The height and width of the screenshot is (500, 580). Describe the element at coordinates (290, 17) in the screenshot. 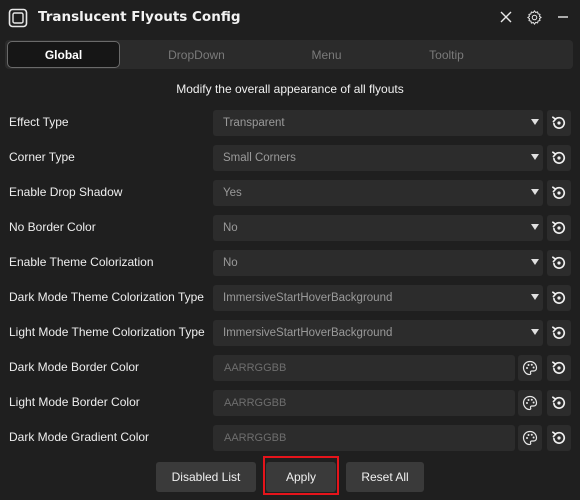

I see `title-bar: Translucent Flyouts Config` at that location.